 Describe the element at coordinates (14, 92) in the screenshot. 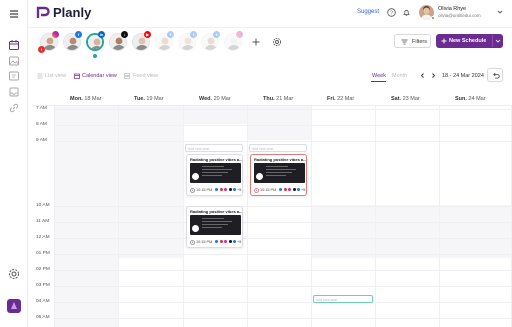

I see `inbox-icon` at that location.